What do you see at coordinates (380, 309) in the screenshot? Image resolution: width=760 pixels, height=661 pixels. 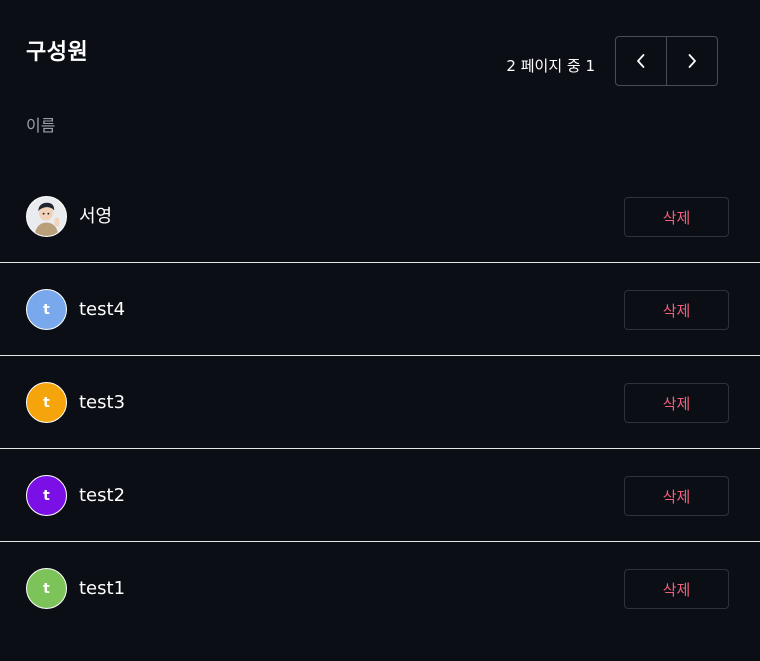 I see `member-row: t test4 삭제` at bounding box center [380, 309].